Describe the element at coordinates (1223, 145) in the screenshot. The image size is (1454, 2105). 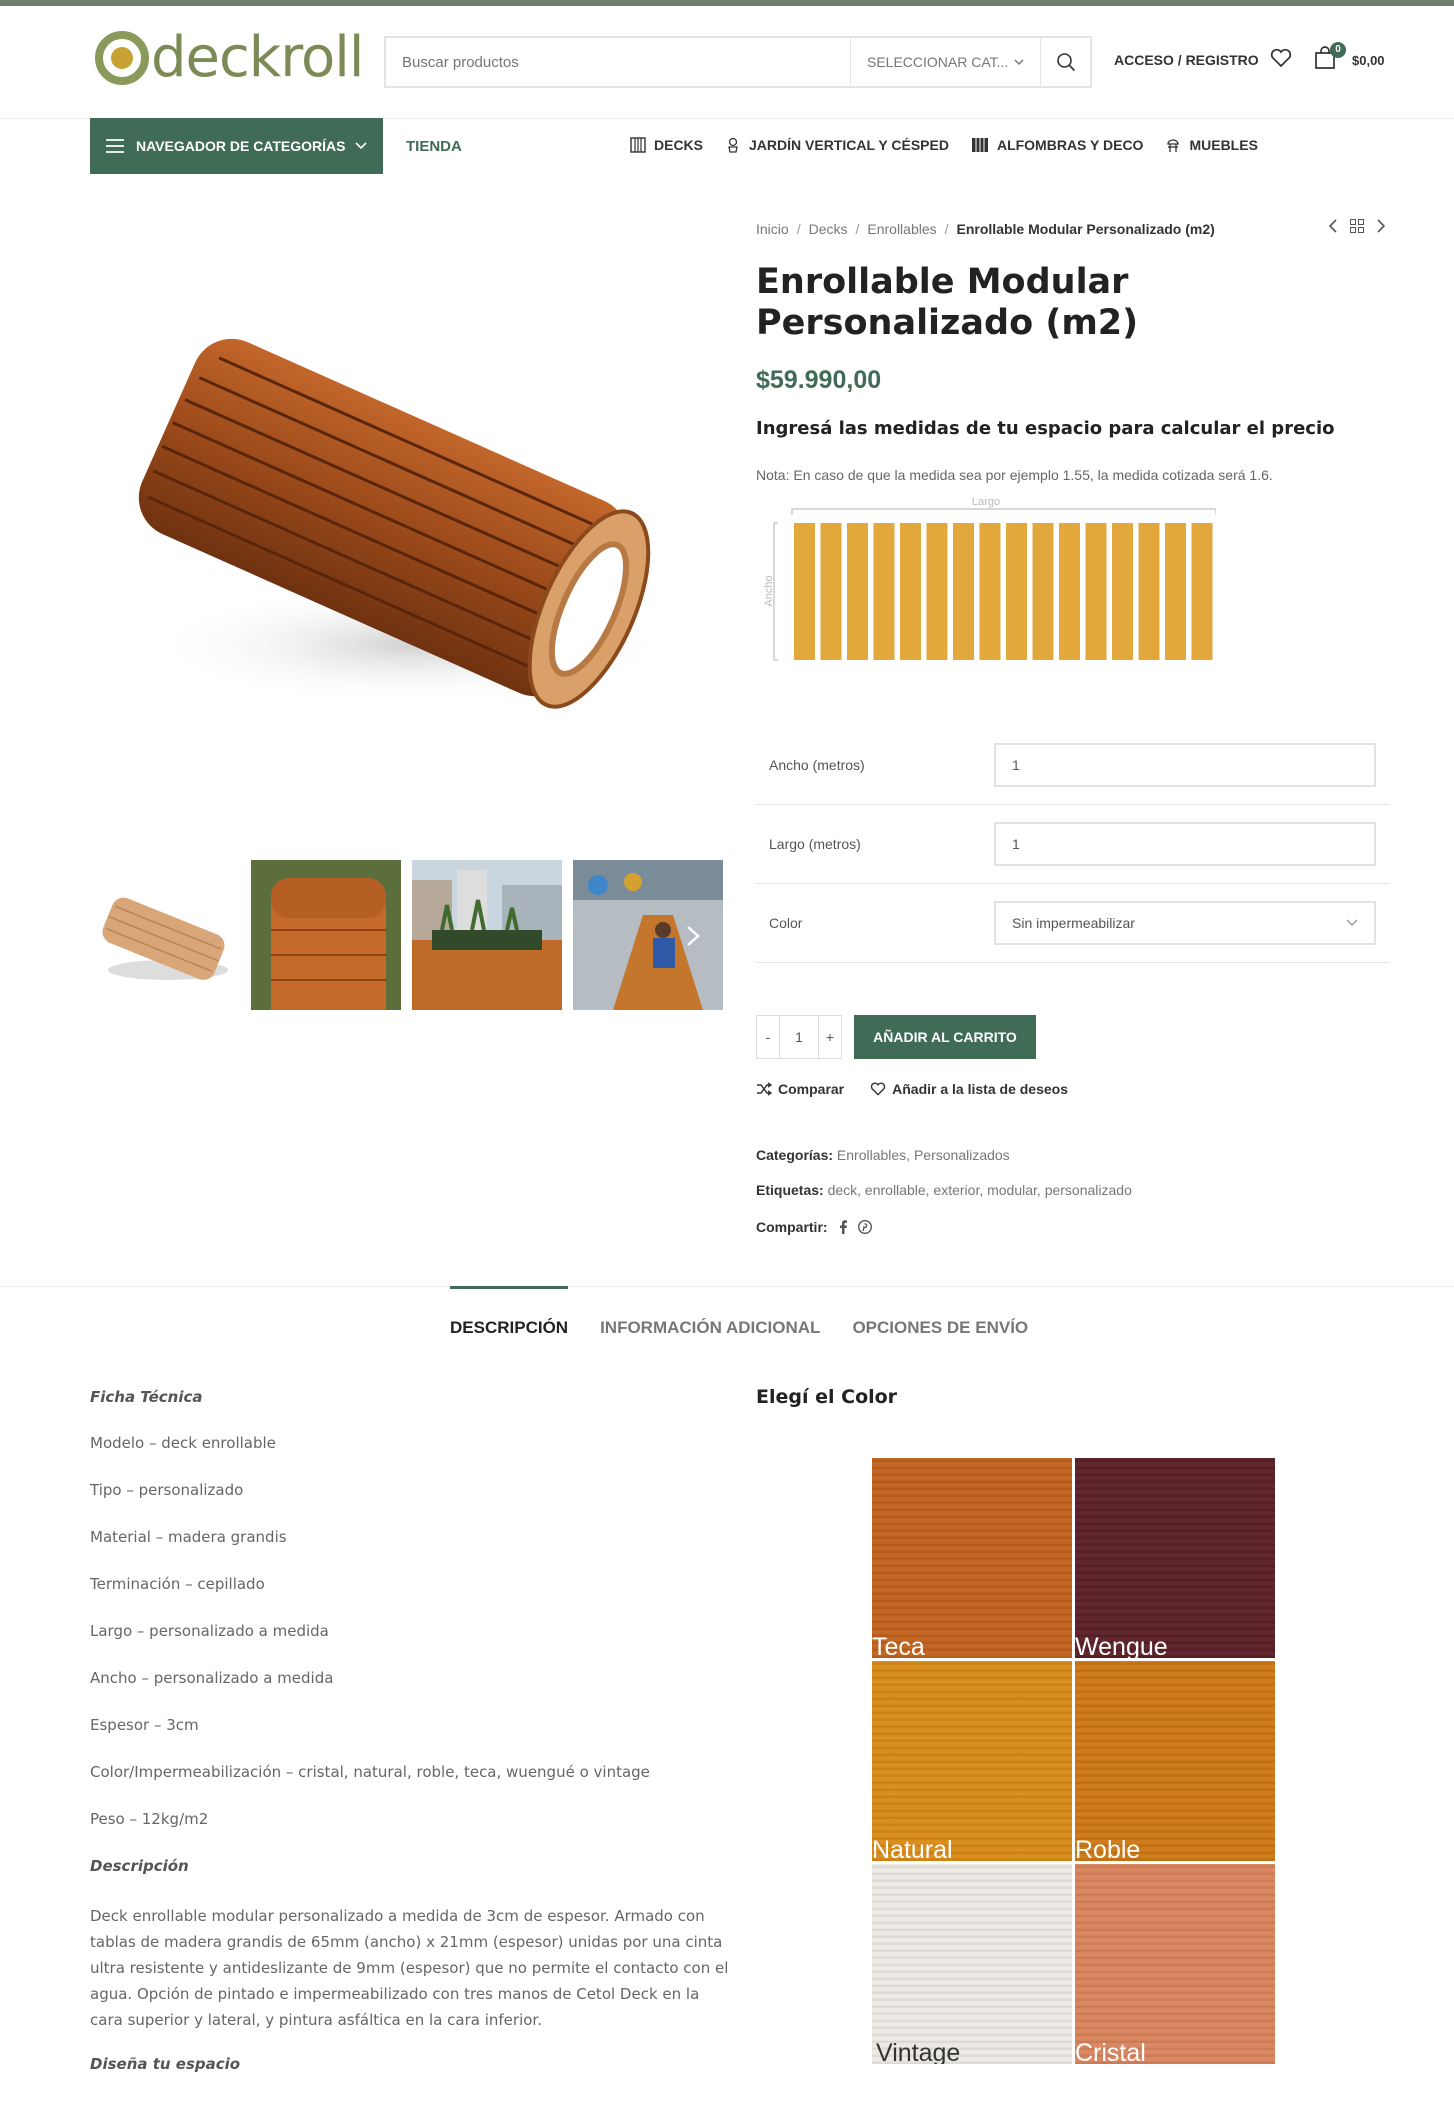
I see `nav-link-label: MUEBLES` at that location.